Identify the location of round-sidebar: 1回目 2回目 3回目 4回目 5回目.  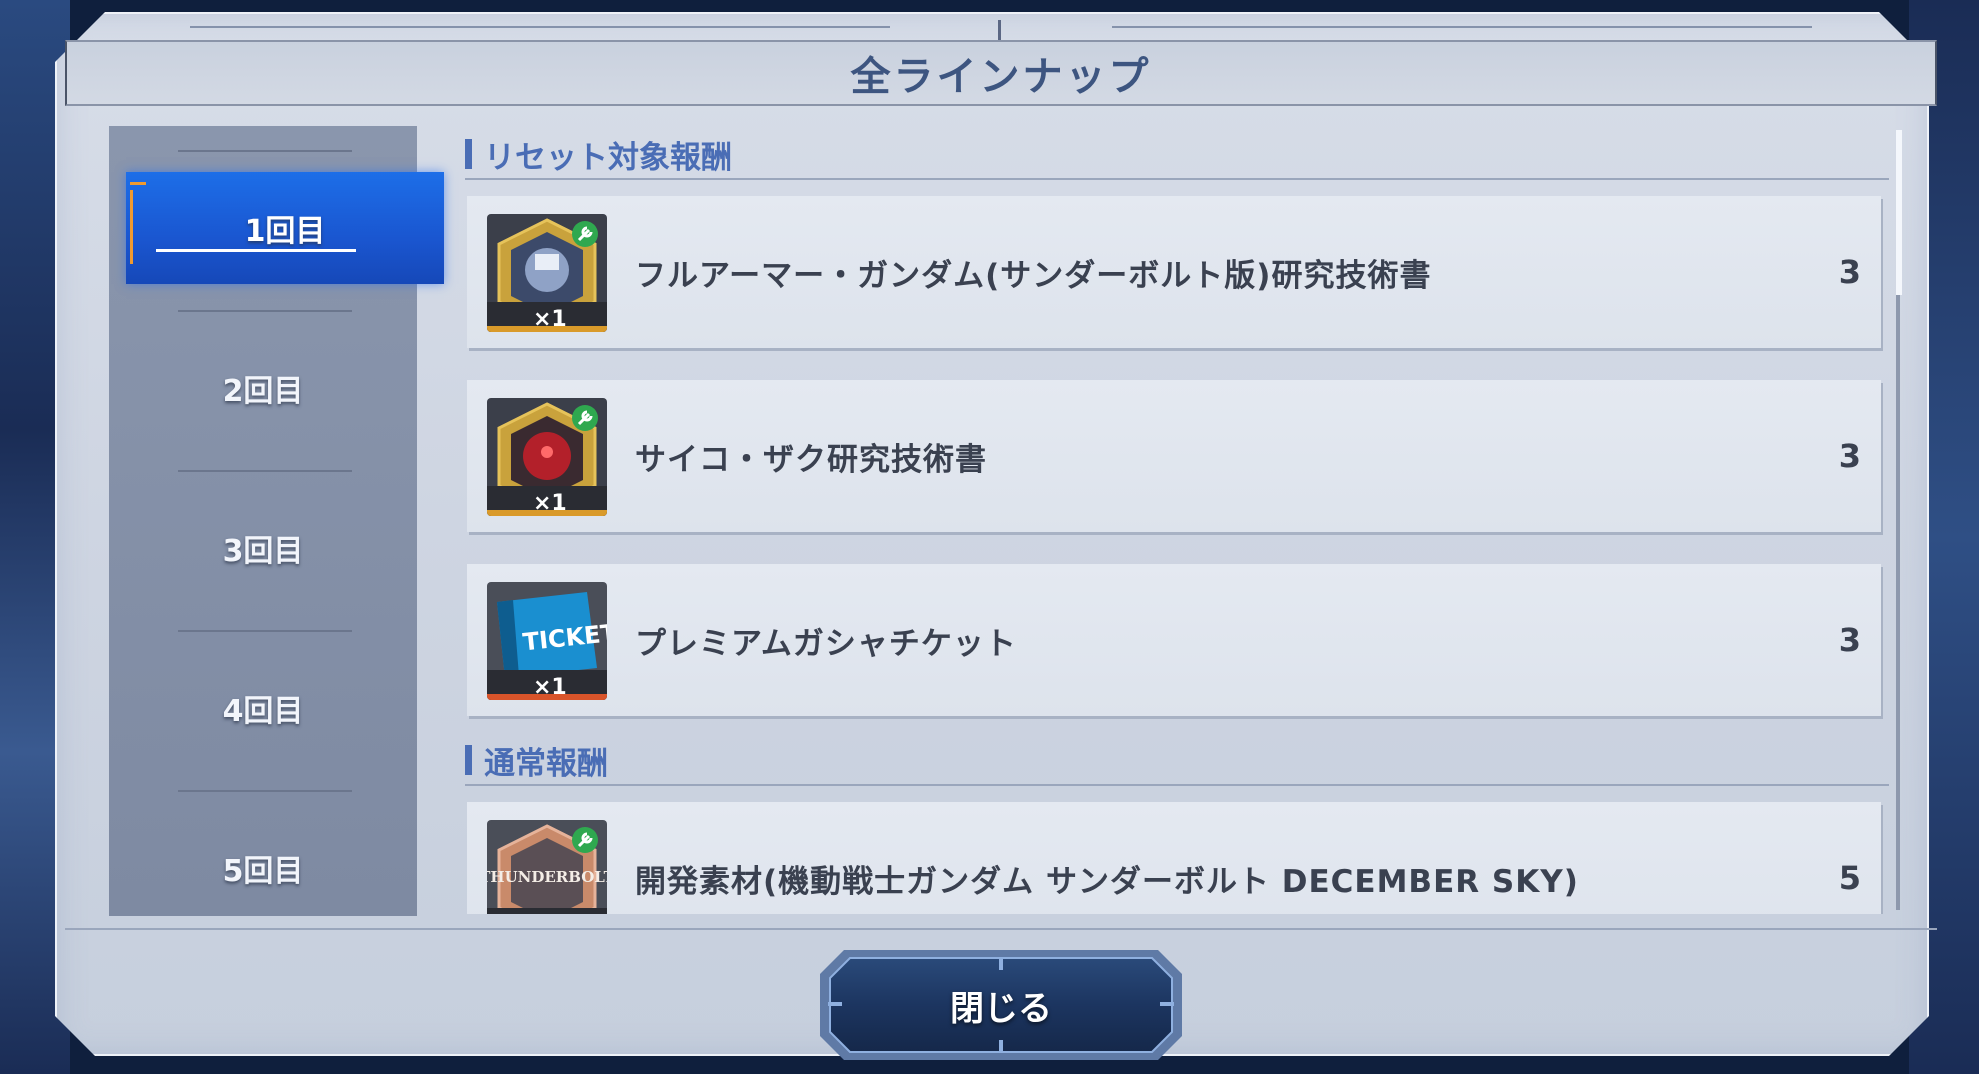
(276, 521).